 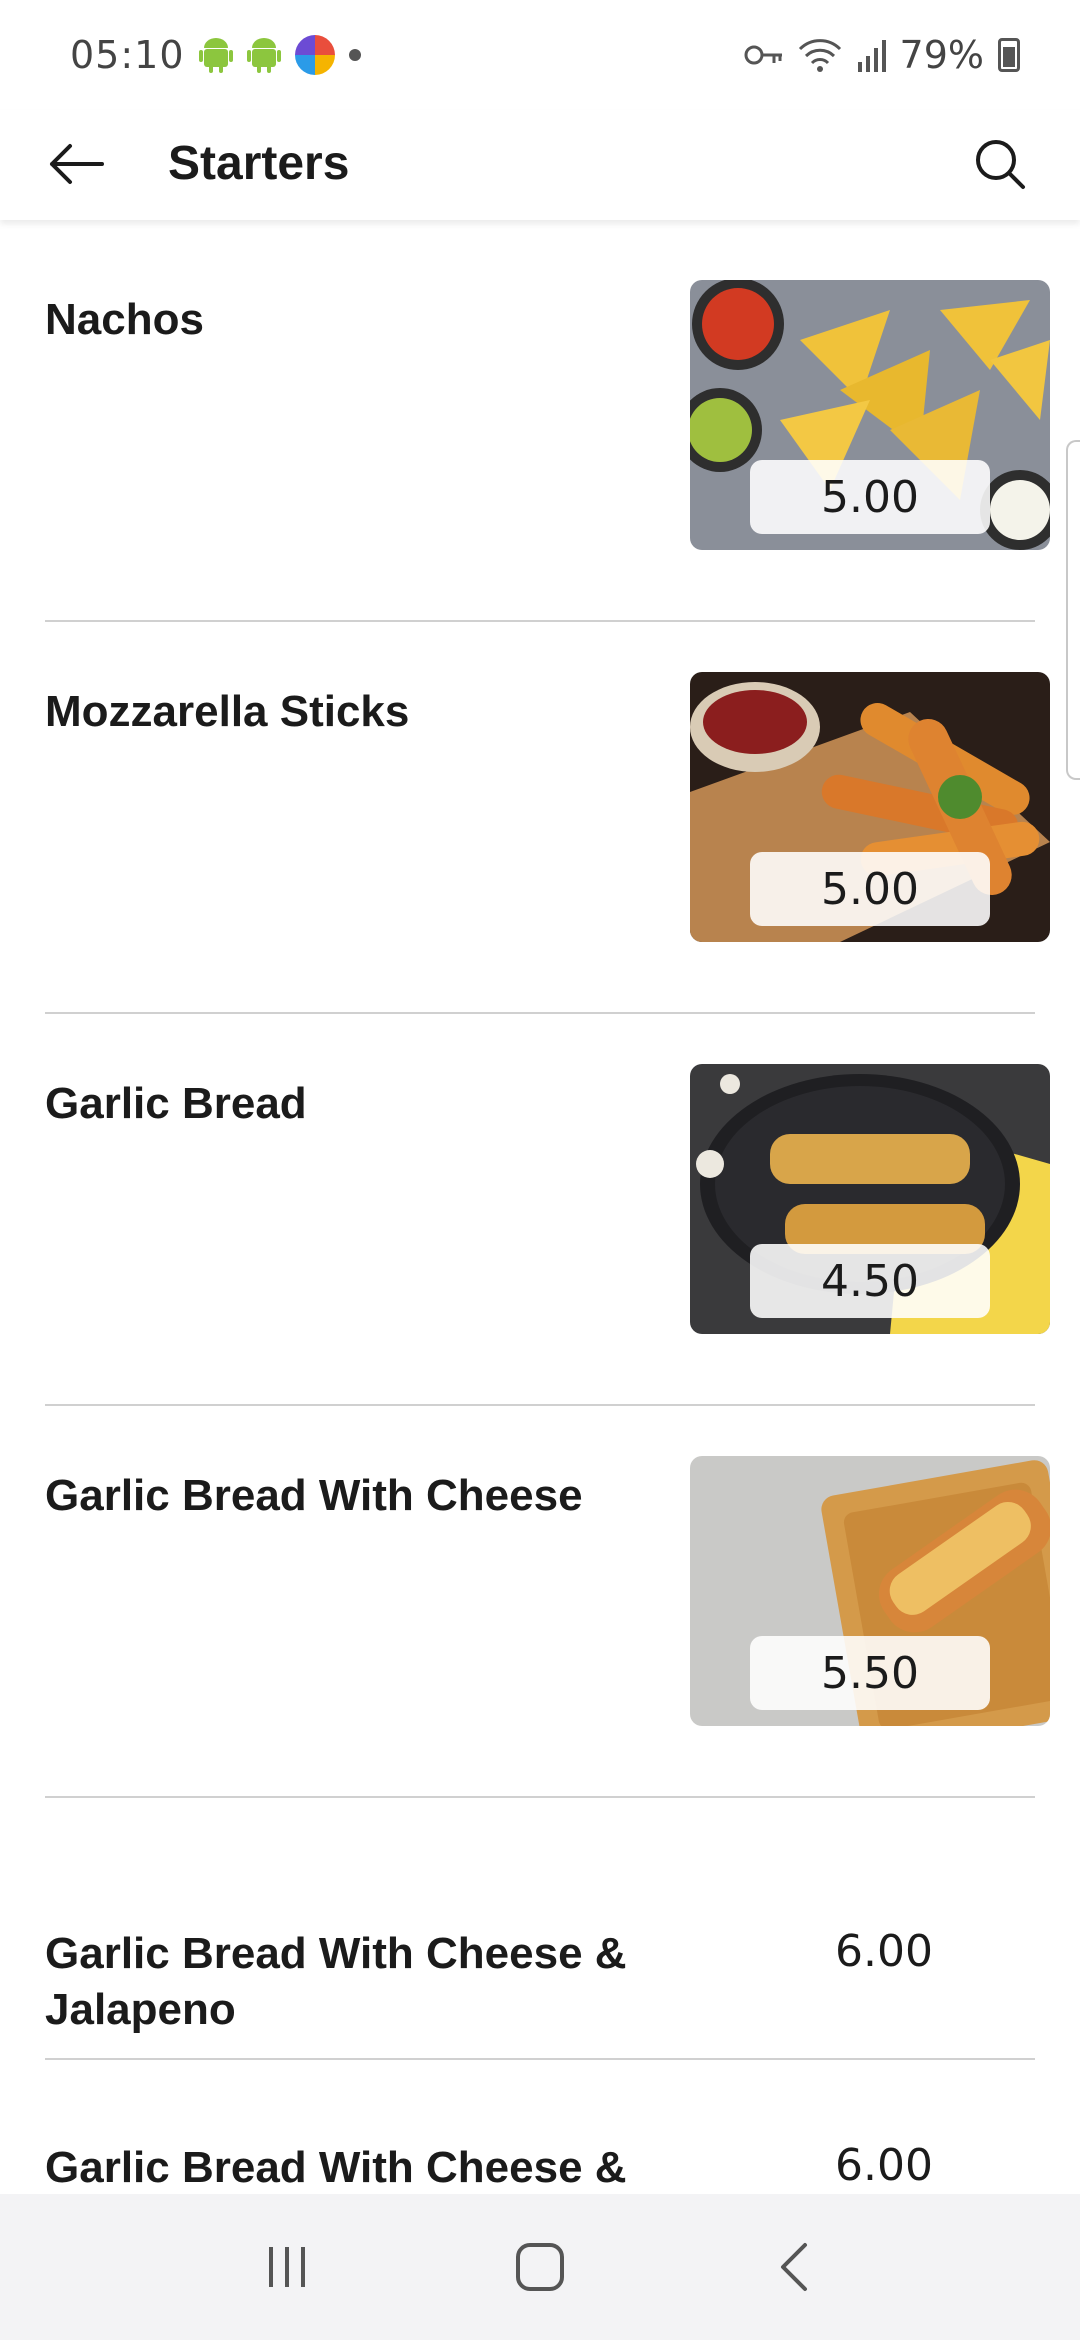 I want to click on app-bar: Starters, so click(x=540, y=165).